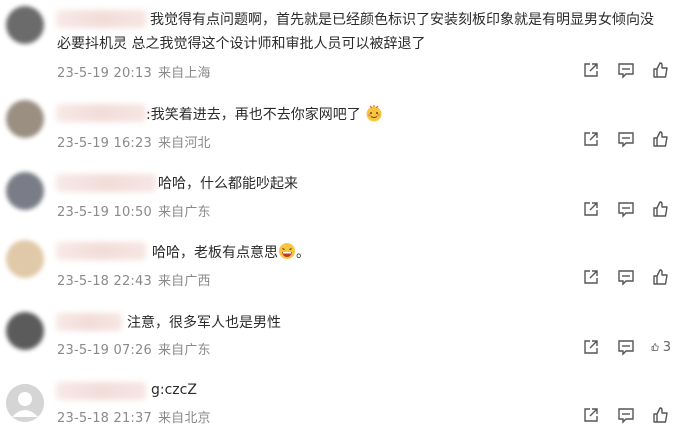  What do you see at coordinates (104, 73) in the screenshot?
I see `comment-time: 23-5-19 20:13` at bounding box center [104, 73].